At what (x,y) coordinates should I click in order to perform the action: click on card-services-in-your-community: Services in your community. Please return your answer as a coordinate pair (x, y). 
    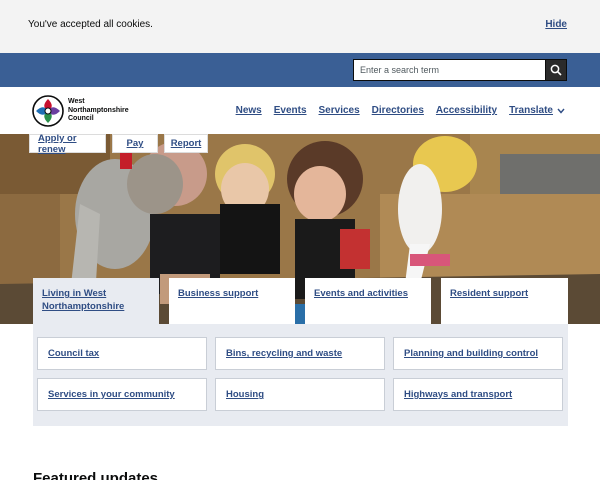
    Looking at the image, I should click on (122, 394).